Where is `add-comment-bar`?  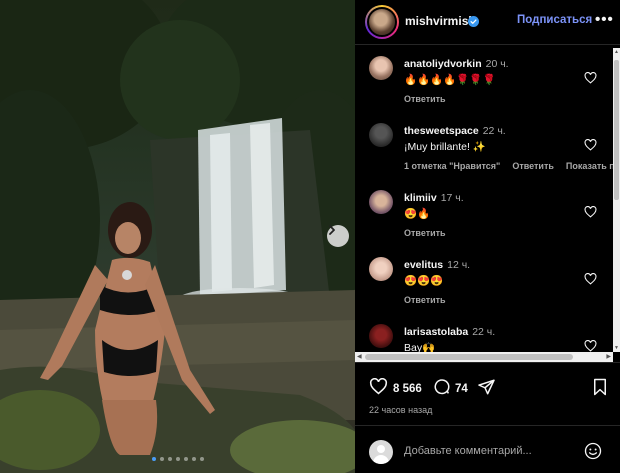 add-comment-bar is located at coordinates (487, 449).